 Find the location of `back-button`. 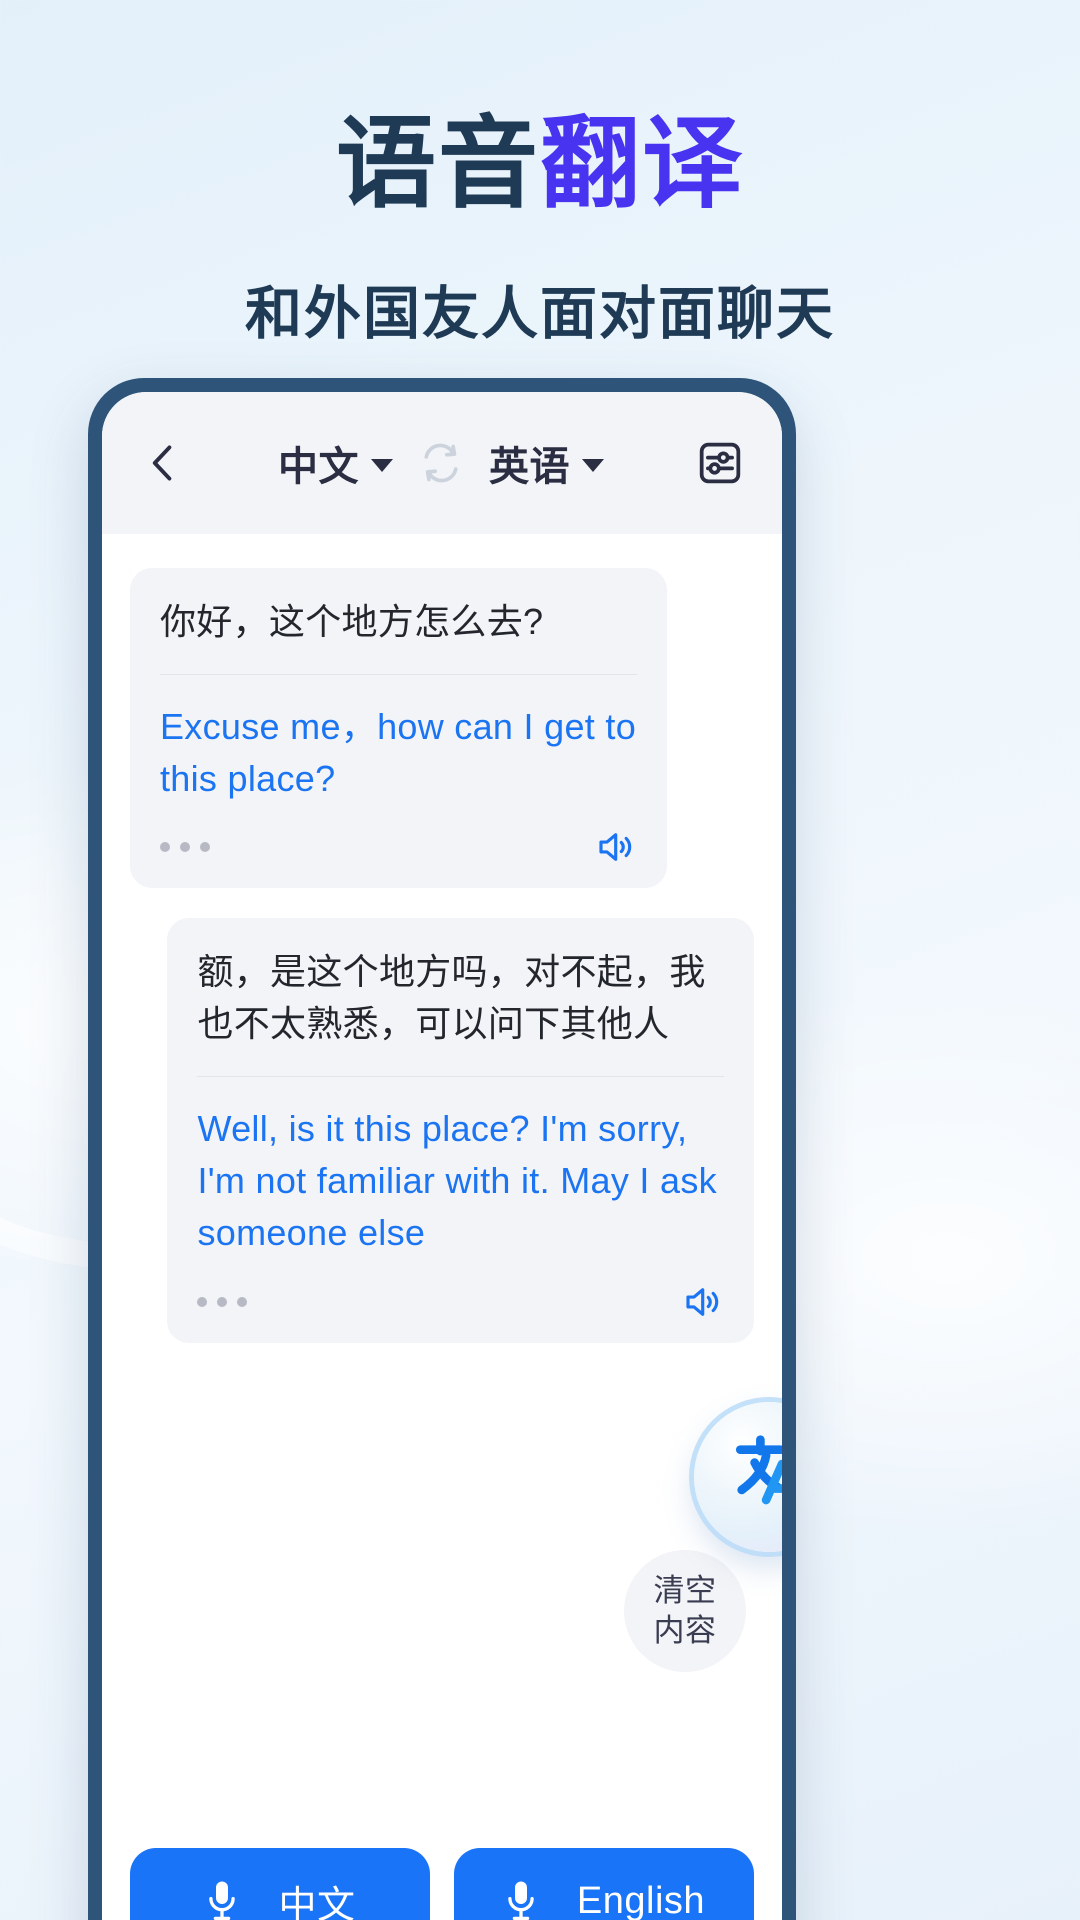

back-button is located at coordinates (163, 463).